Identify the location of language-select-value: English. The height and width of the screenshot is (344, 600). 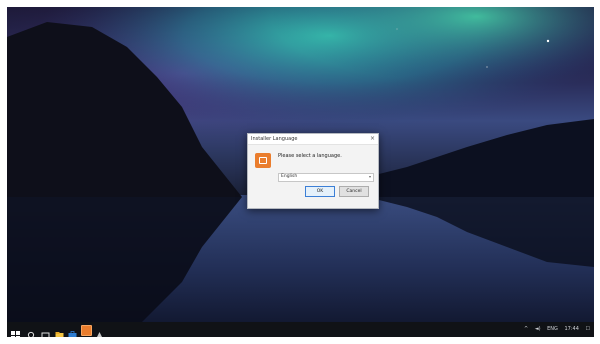
(289, 176).